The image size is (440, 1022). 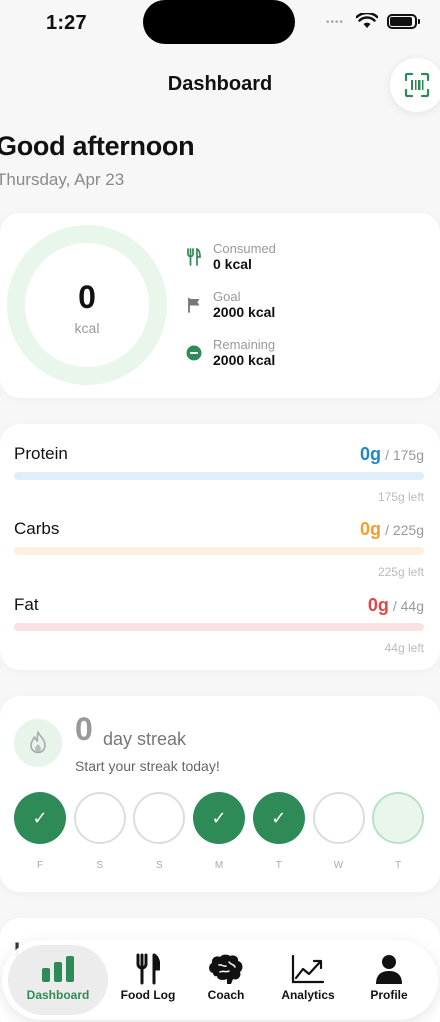 I want to click on macro-fat: Fat 0g/ 44g 44g left, so click(x=219, y=625).